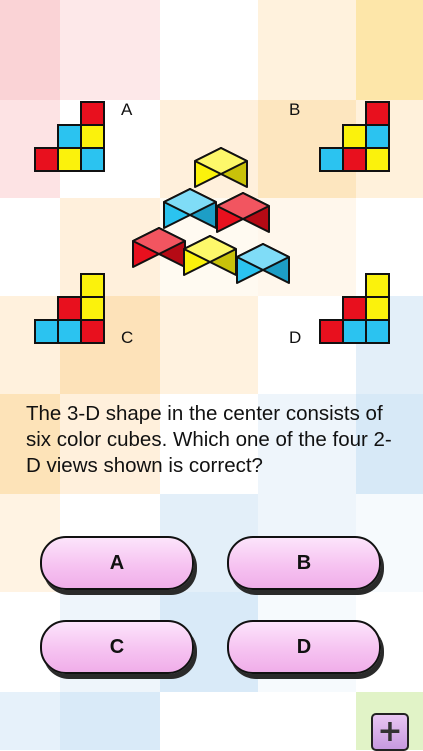 This screenshot has height=751, width=423. Describe the element at coordinates (354, 136) in the screenshot. I see `view-b-diagram` at that location.